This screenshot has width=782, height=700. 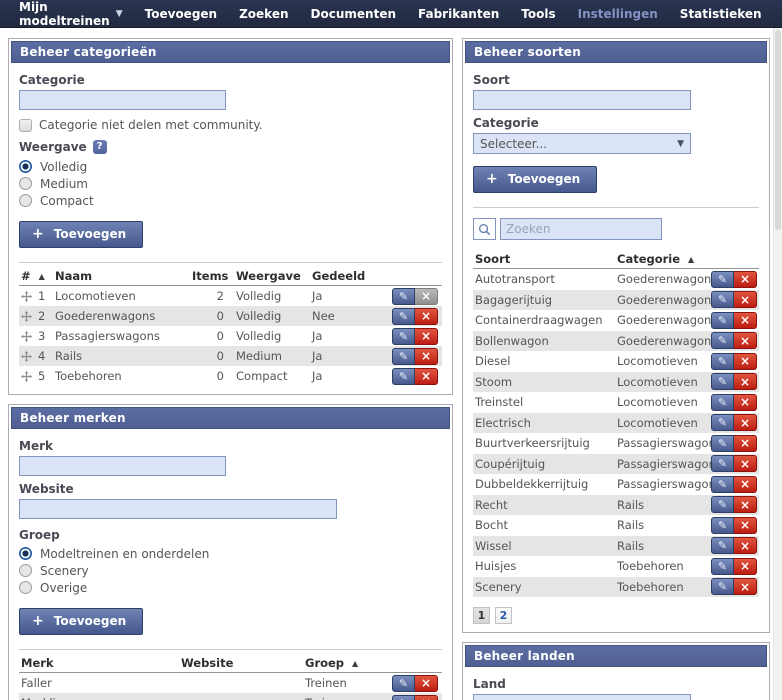 I want to click on table-row: Coupérijtuig Passagierswagons✎×, so click(x=616, y=463).